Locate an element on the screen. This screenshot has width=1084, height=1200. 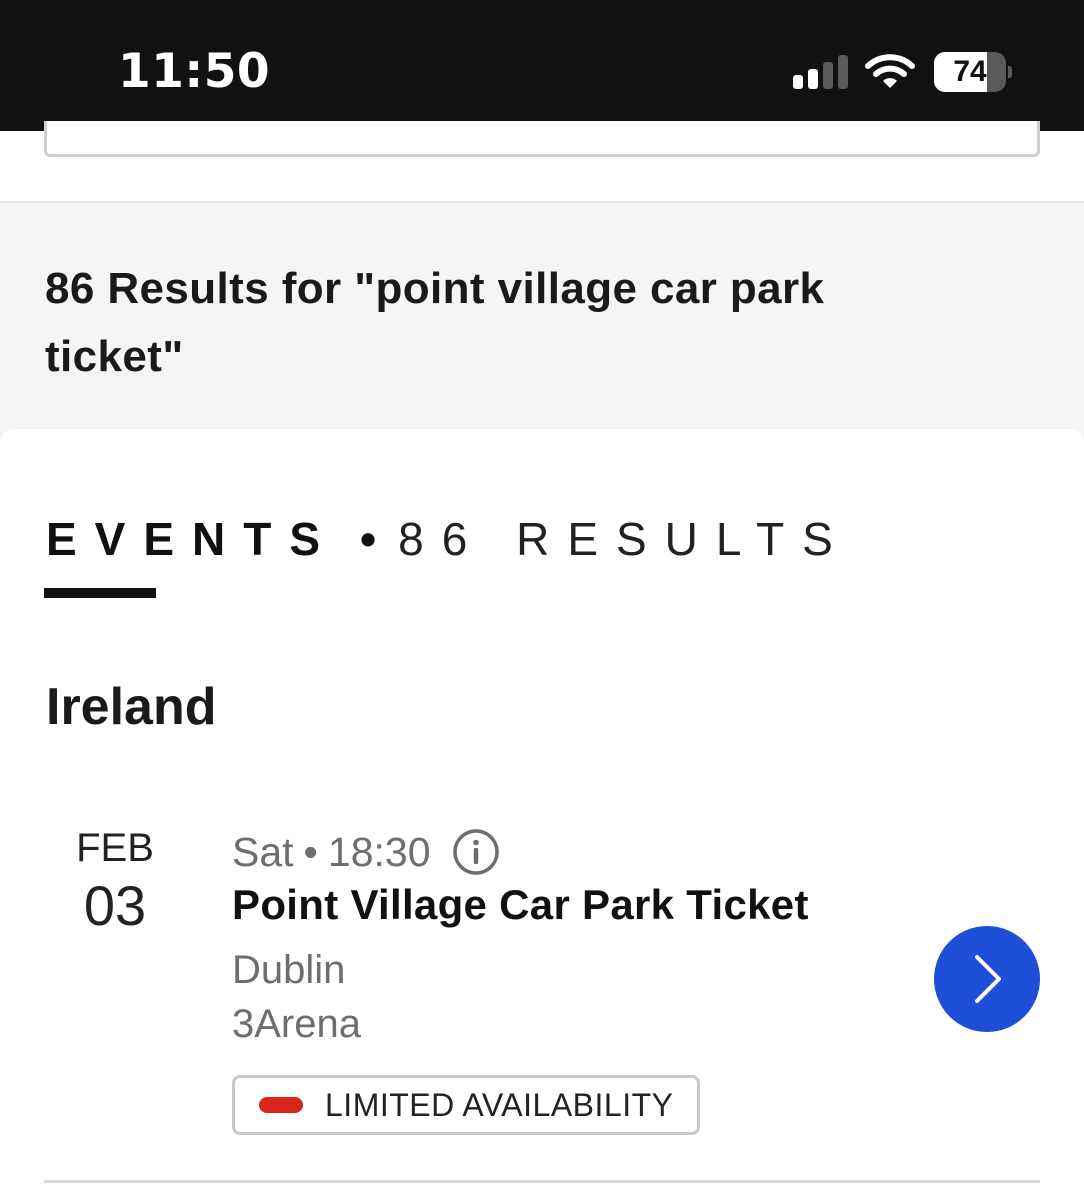
chevron-right-icon is located at coordinates (988, 979).